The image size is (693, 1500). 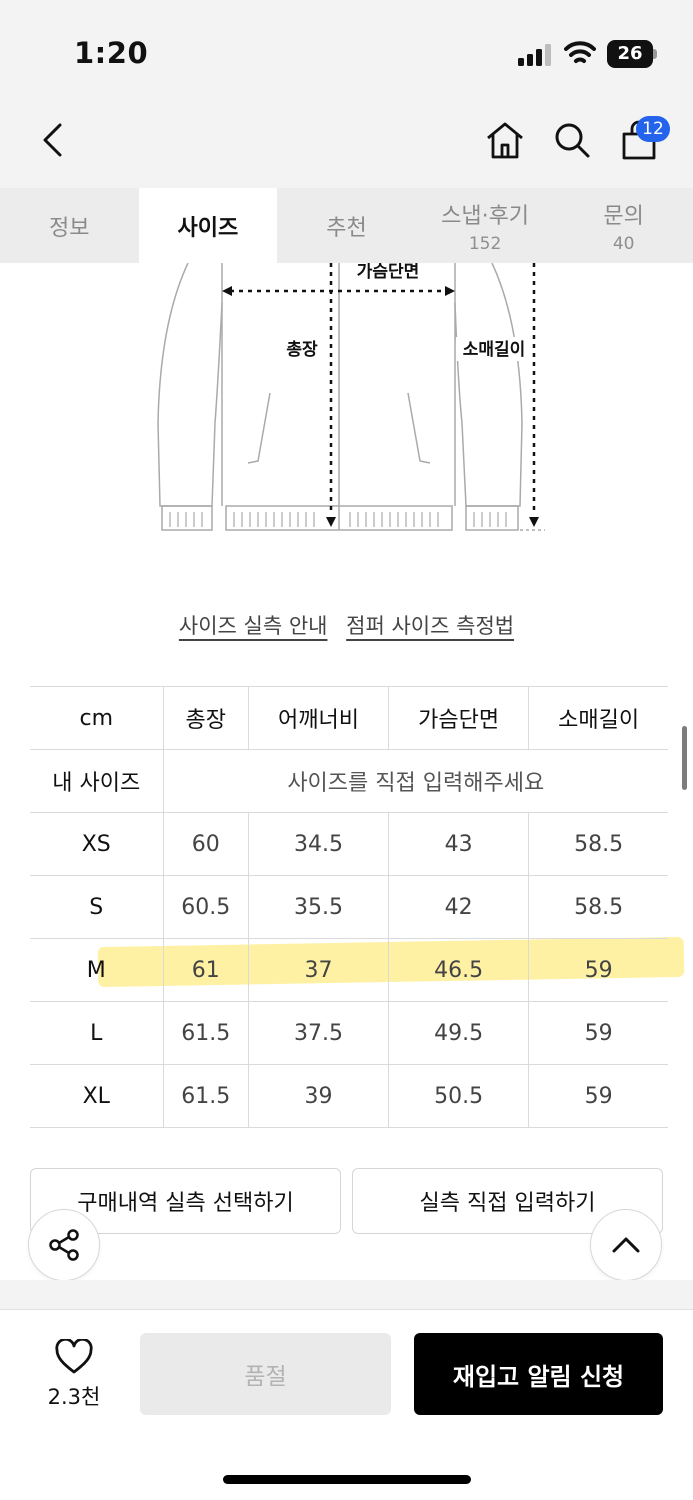 What do you see at coordinates (346, 1295) in the screenshot?
I see `section-divider` at bounding box center [346, 1295].